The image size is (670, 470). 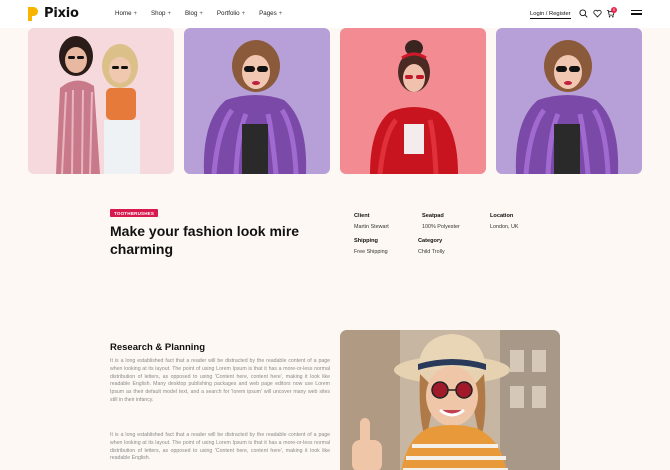 I want to click on meta-value-client: Martin Stewart, so click(x=371, y=227).